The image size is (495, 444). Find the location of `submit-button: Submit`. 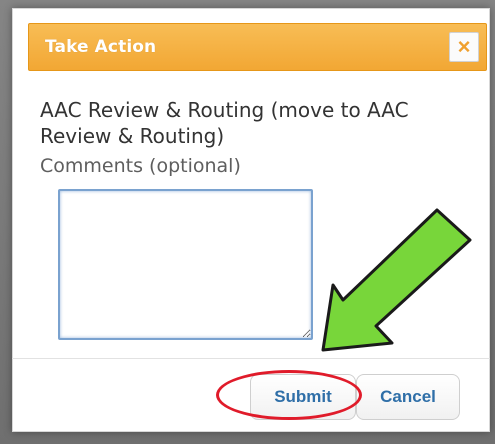

submit-button: Submit is located at coordinates (303, 397).